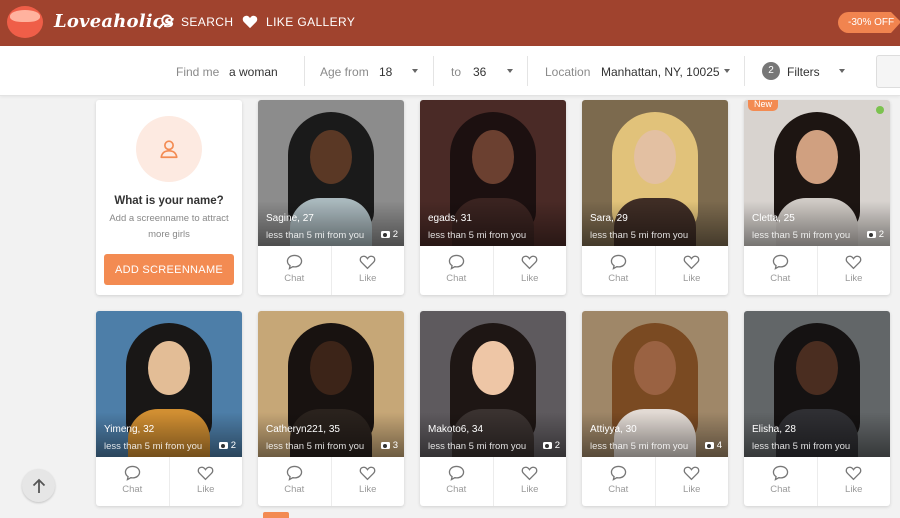 This screenshot has height=518, width=900. Describe the element at coordinates (165, 21) in the screenshot. I see `search-icon` at that location.